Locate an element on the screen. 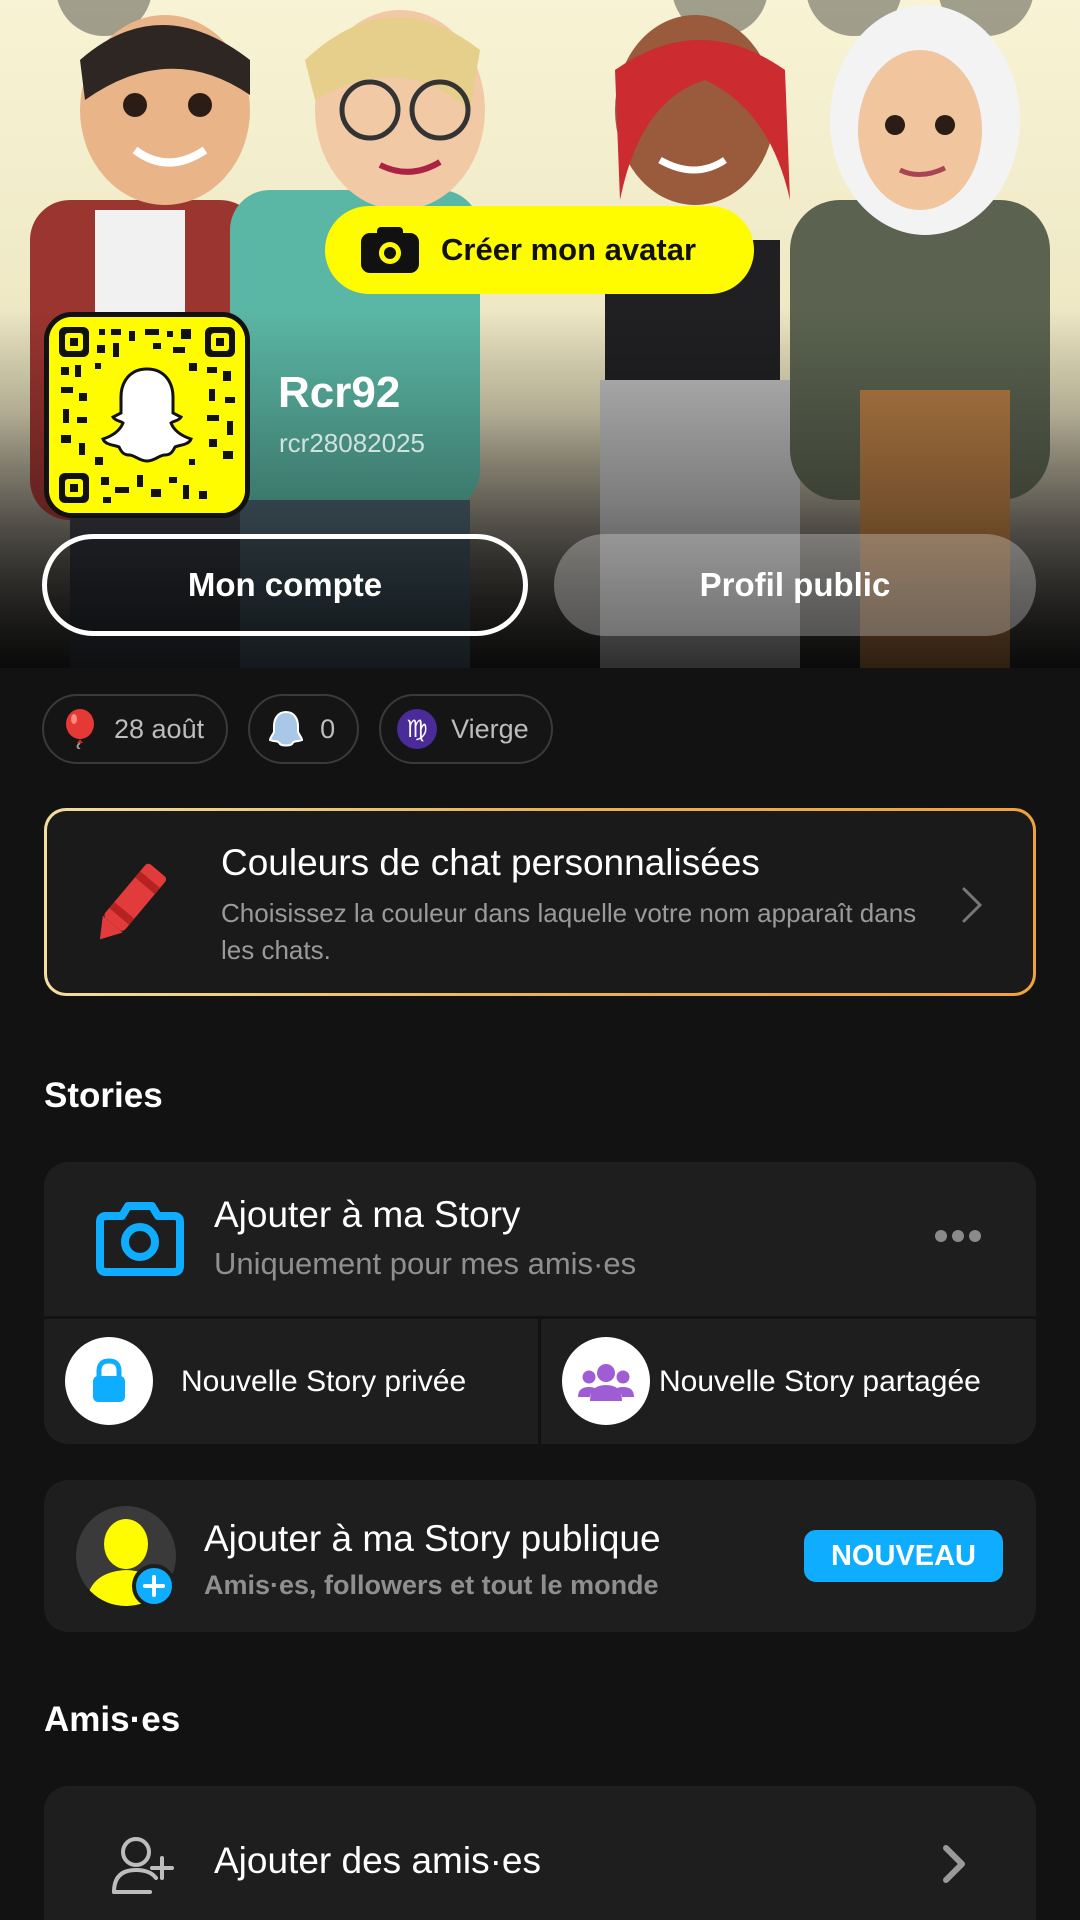 Image resolution: width=1080 pixels, height=1920 pixels. my-account-label: Mon compte is located at coordinates (285, 584).